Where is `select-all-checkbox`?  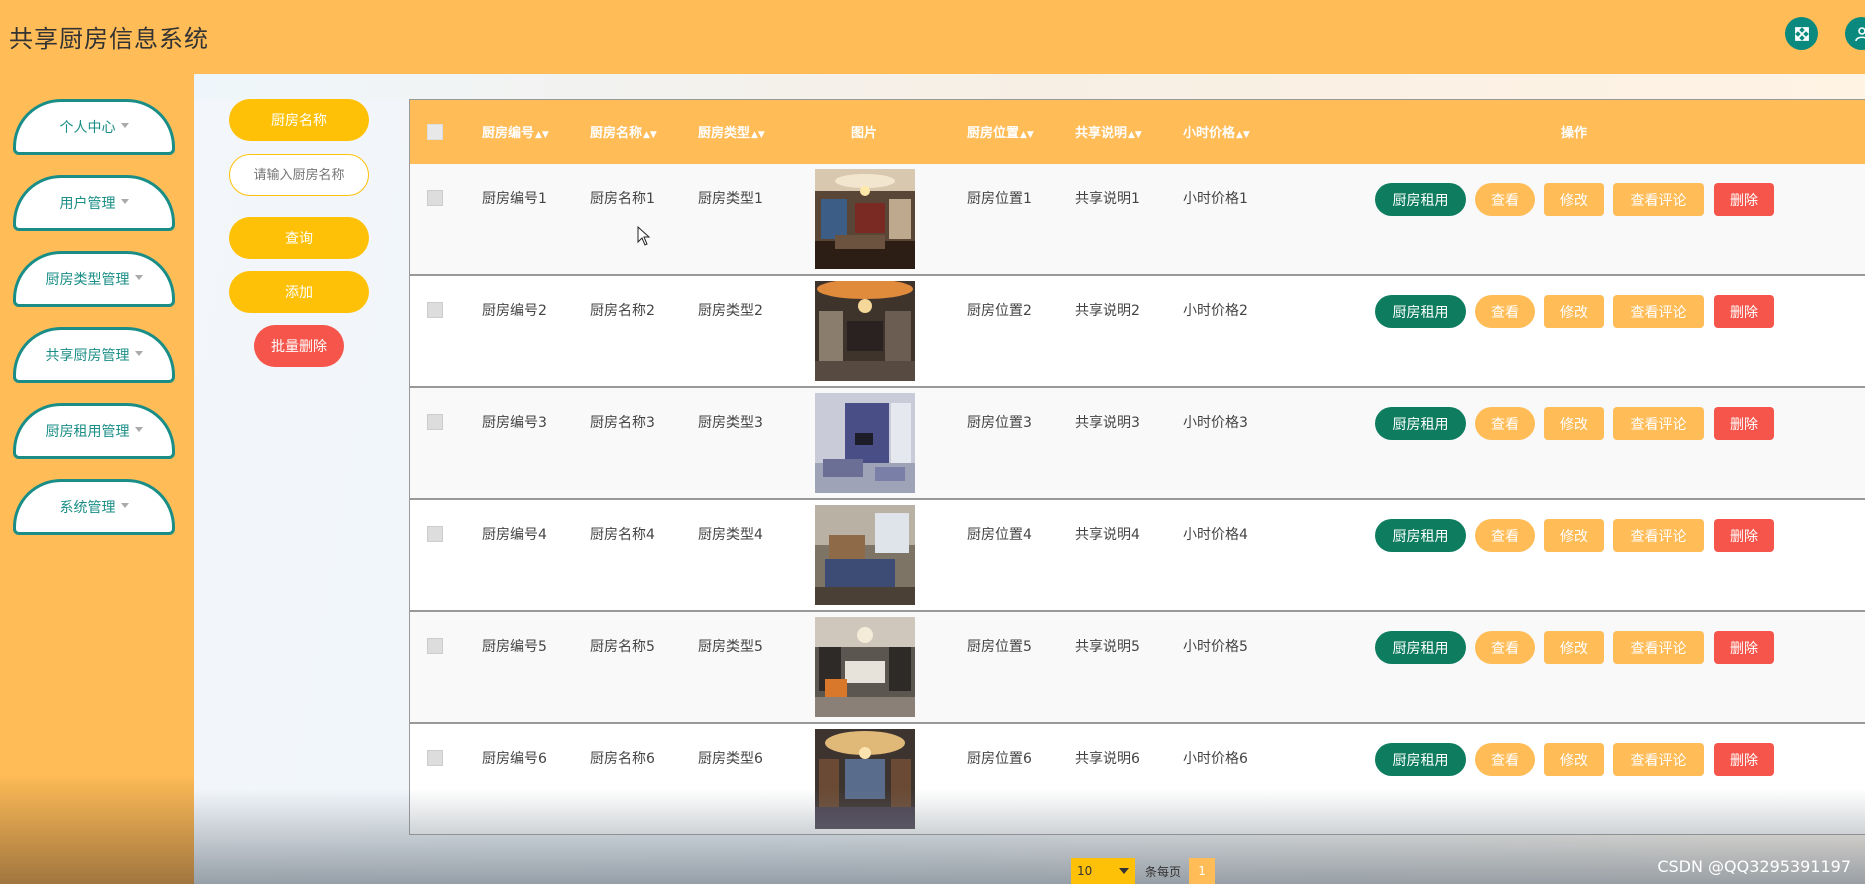
select-all-checkbox is located at coordinates (435, 132).